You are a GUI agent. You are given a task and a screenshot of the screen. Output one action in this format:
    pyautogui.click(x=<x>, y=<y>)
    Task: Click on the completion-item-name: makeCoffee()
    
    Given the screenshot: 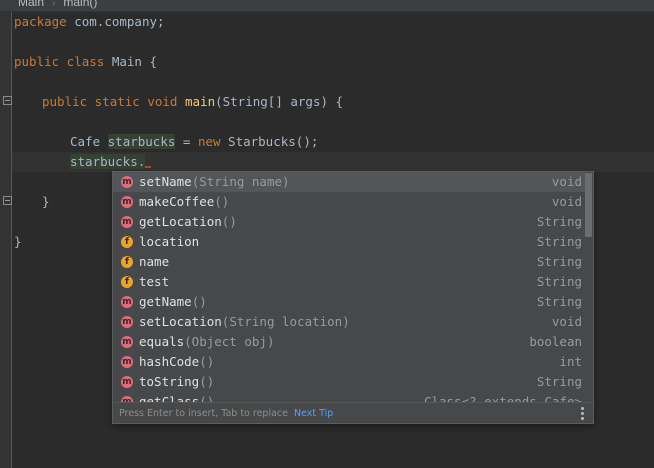 What is the action you would take?
    pyautogui.click(x=184, y=202)
    